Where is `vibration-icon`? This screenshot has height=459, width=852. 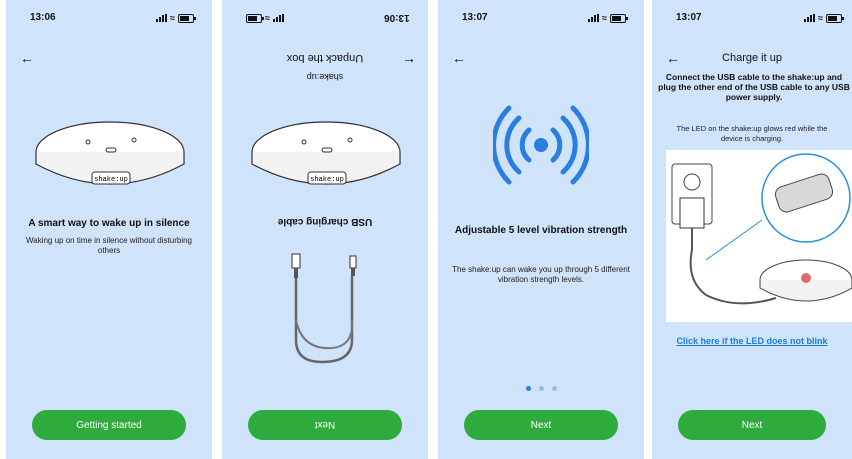 vibration-icon is located at coordinates (541, 145).